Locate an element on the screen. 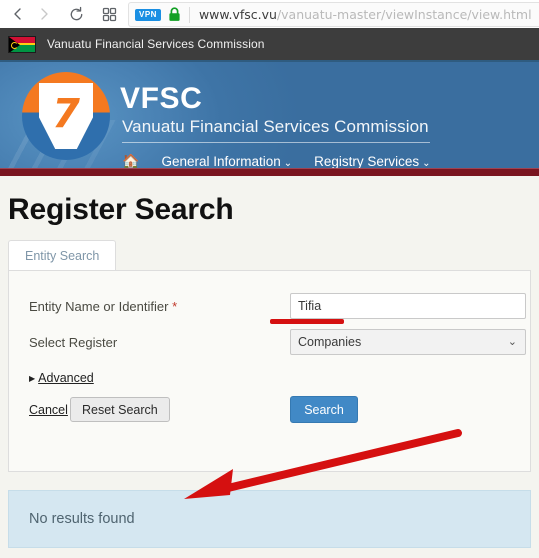 This screenshot has width=539, height=558. reload-icon is located at coordinates (76, 14).